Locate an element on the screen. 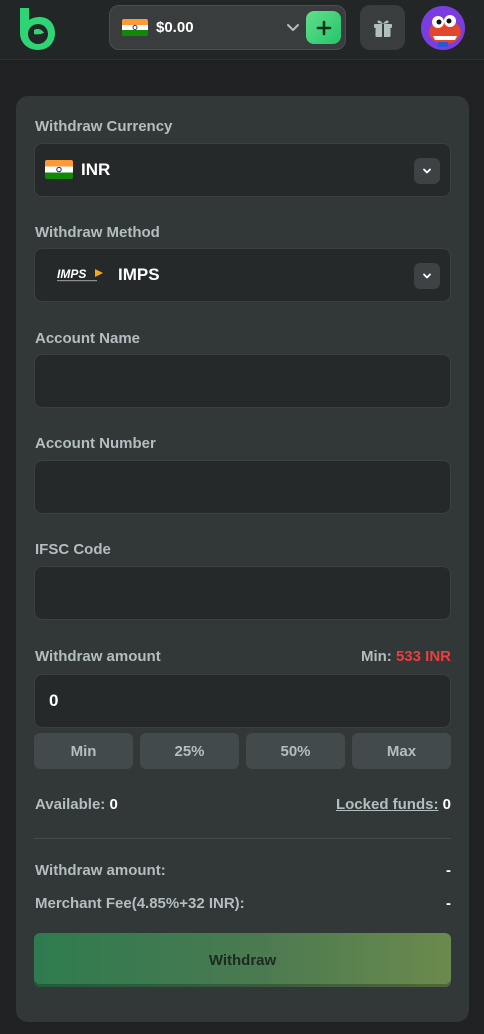  imps-logo-icon: IMPS is located at coordinates (81, 275).